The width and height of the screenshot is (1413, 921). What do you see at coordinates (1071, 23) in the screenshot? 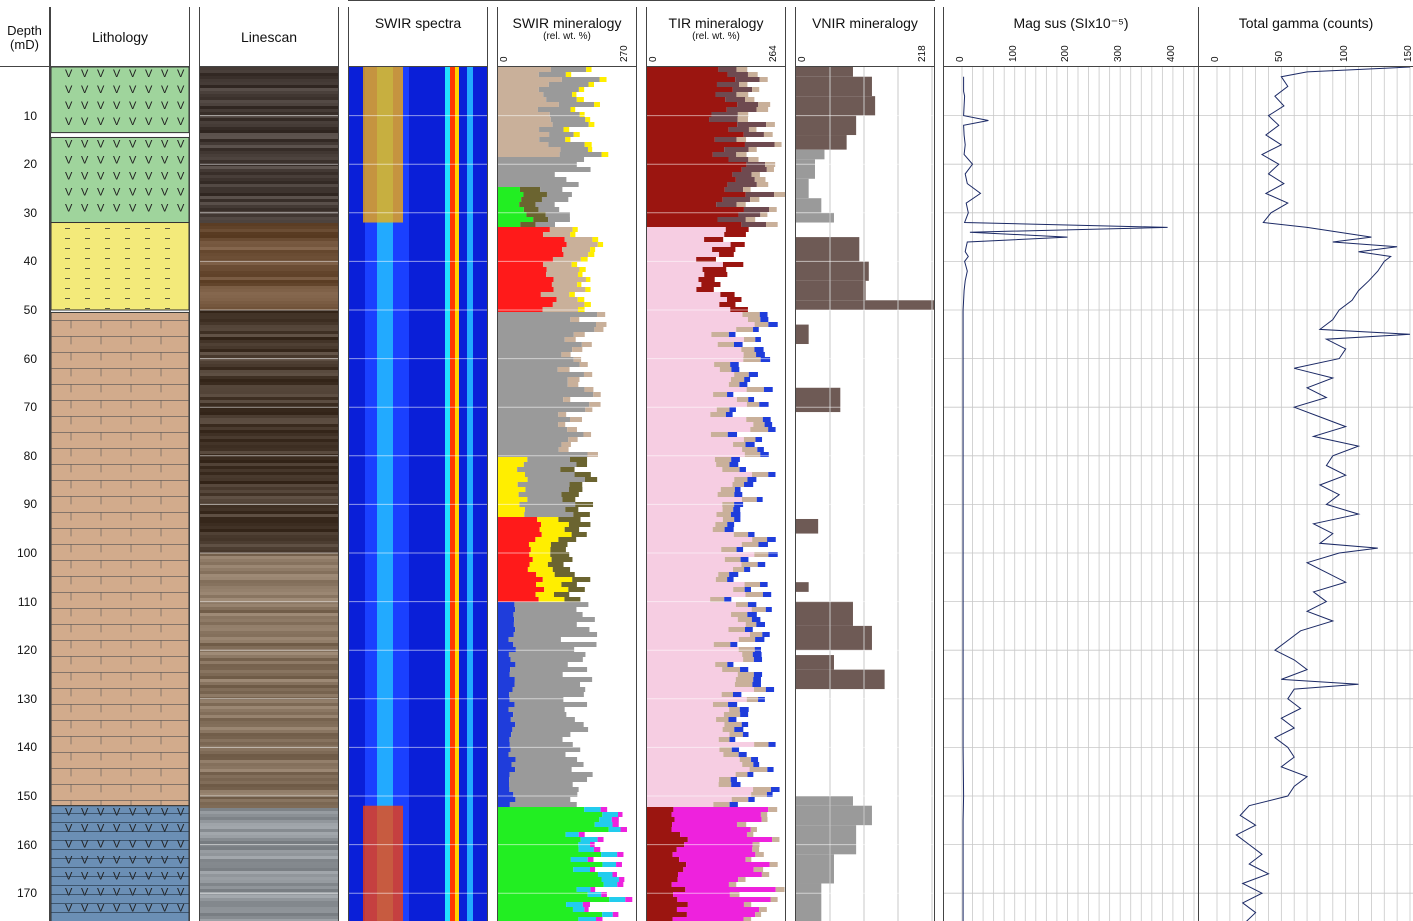
I see `magsus-title: Mag sus (SIx10⁻⁵)` at bounding box center [1071, 23].